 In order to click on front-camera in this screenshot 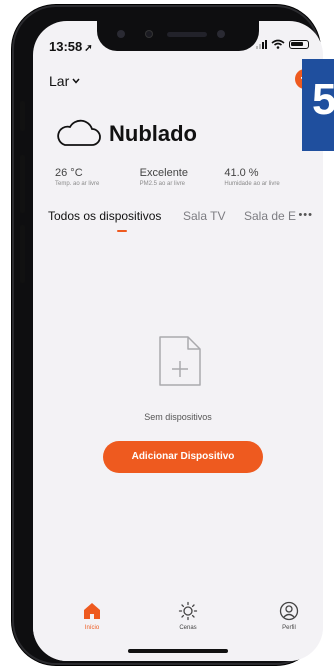, I will do `click(149, 34)`.